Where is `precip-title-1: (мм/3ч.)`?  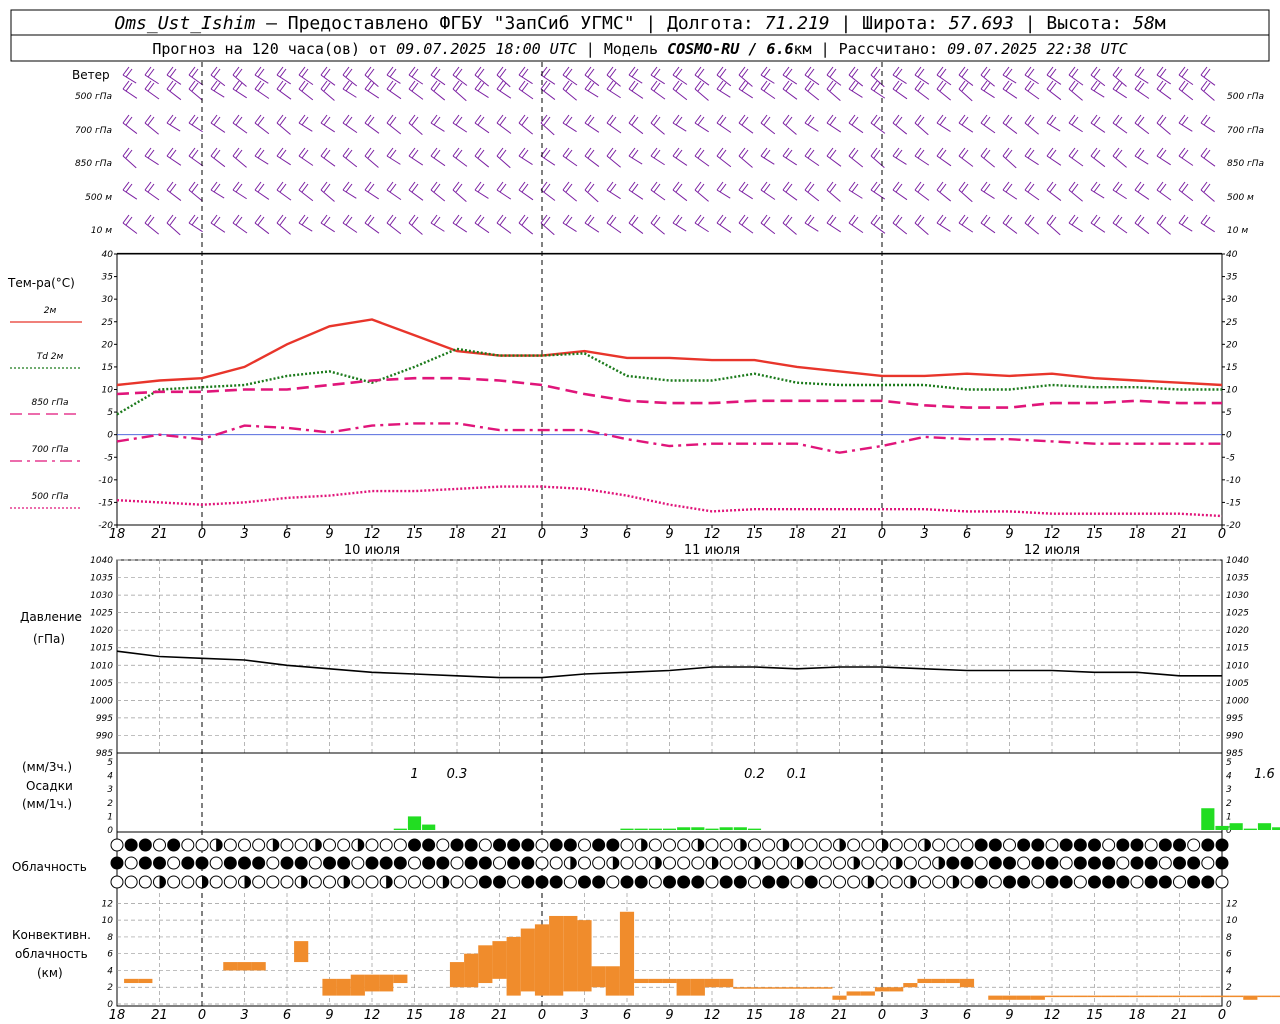 precip-title-1: (мм/3ч.) is located at coordinates (47, 767).